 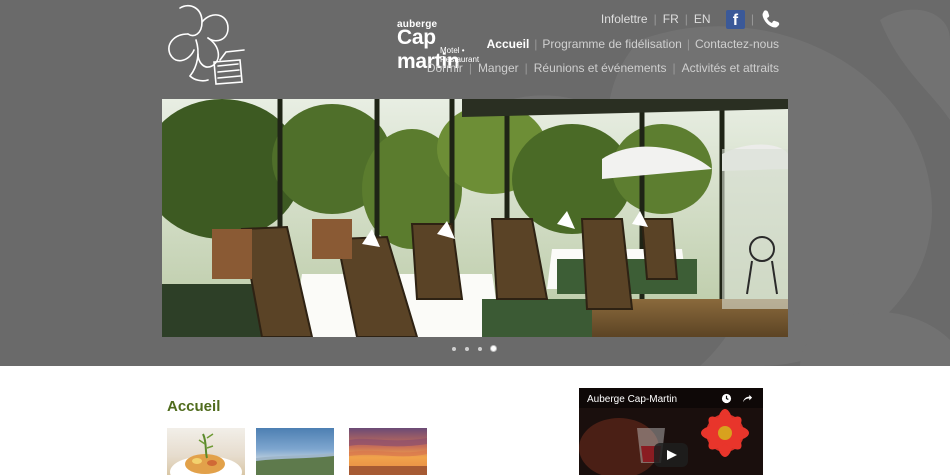 What do you see at coordinates (508, 44) in the screenshot?
I see `nav-item-accueil: Accueil` at bounding box center [508, 44].